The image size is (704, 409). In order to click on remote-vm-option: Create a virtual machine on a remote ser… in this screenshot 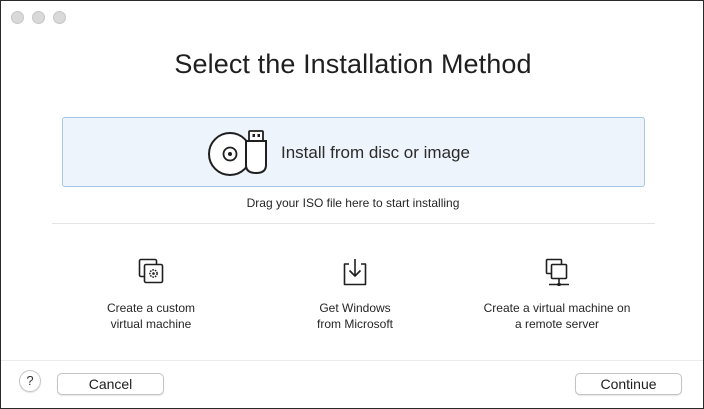, I will do `click(557, 294)`.